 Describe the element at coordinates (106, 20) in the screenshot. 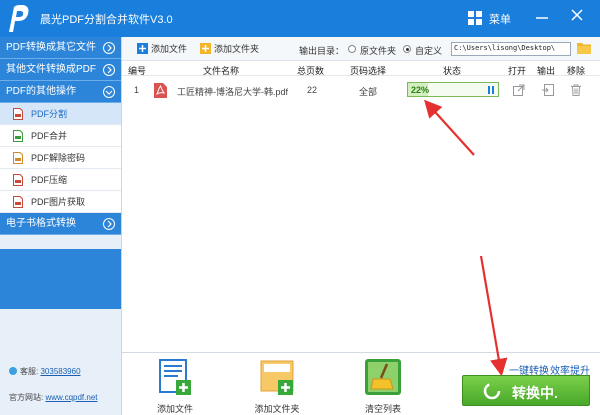

I see `app-title: 晨光PDF分割合并软件V3.0` at that location.